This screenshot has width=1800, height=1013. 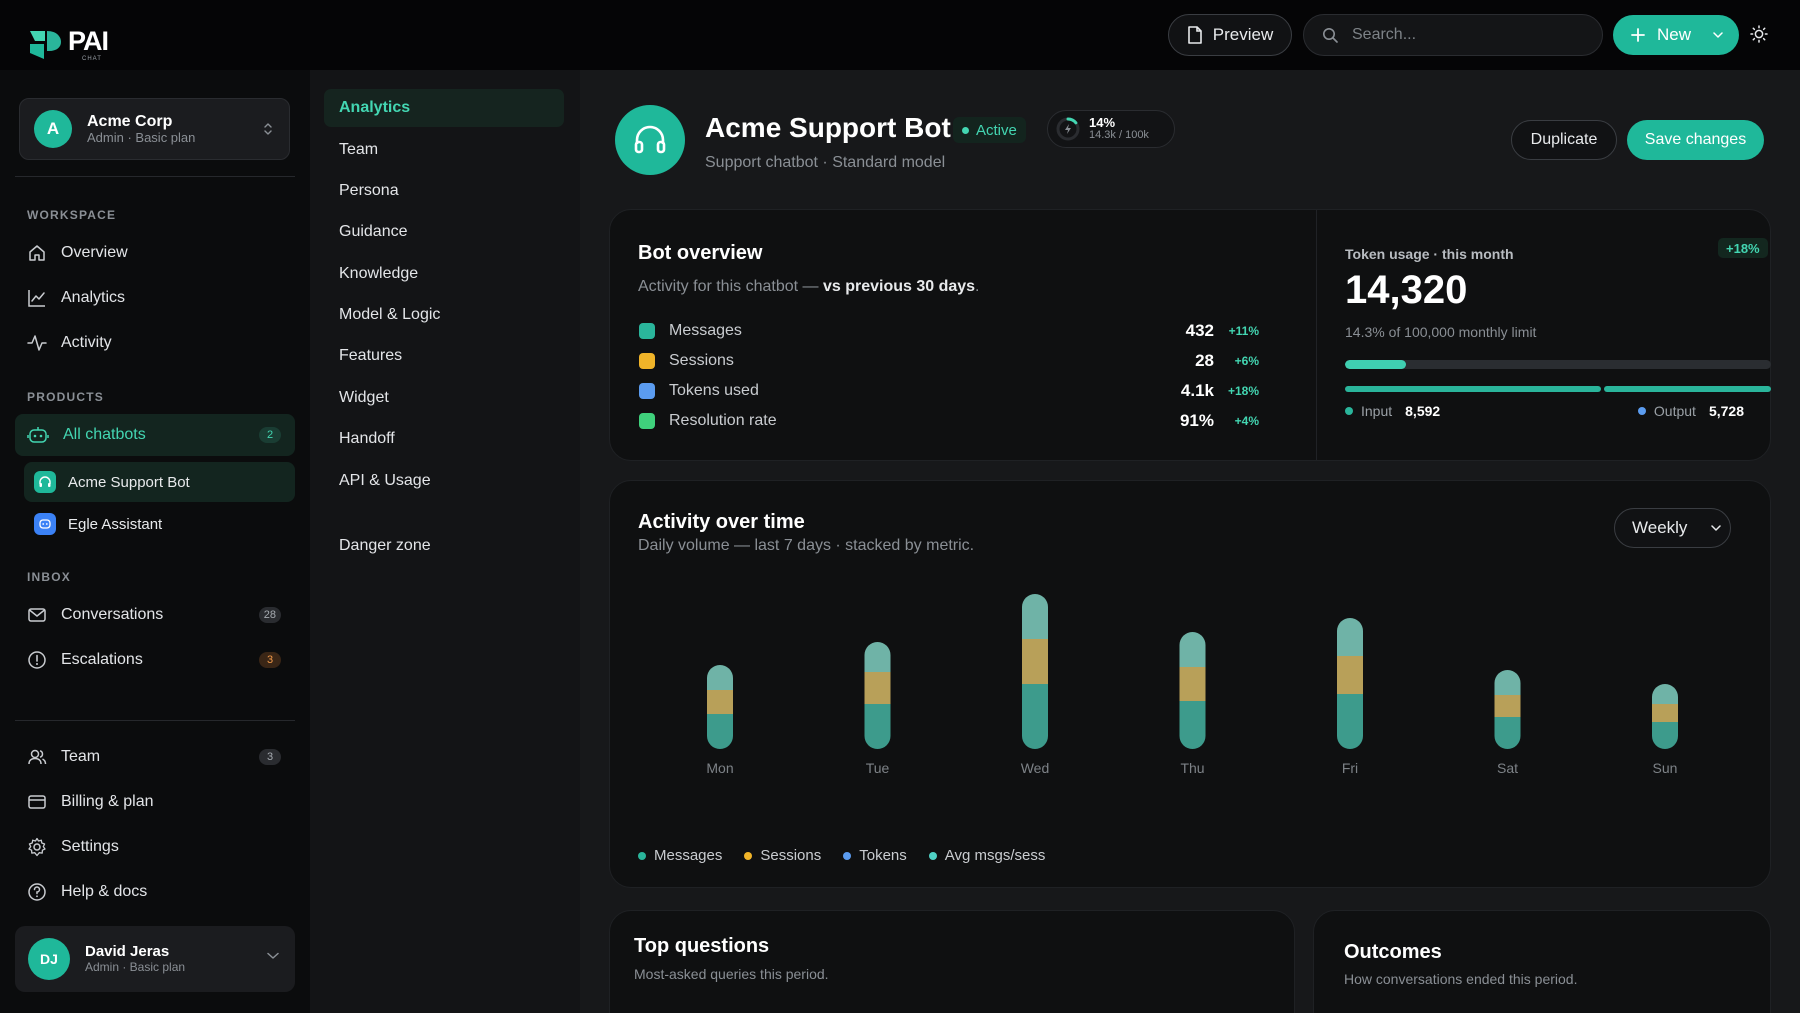 I want to click on x-tick-label: Sun, so click(x=1665, y=768).